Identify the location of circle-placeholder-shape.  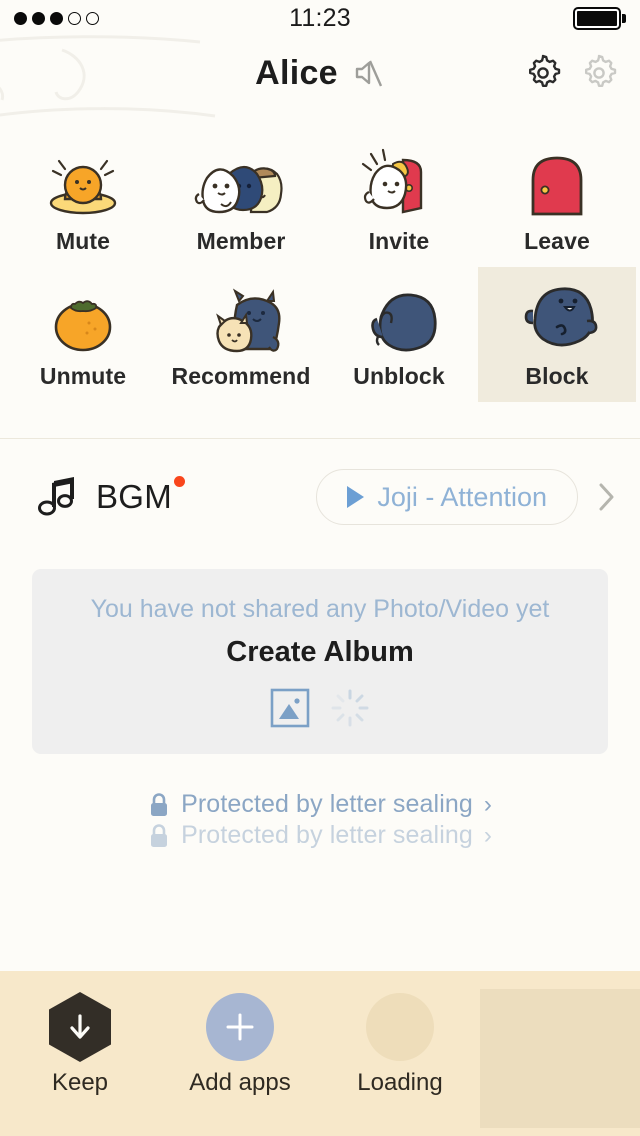
(400, 1027).